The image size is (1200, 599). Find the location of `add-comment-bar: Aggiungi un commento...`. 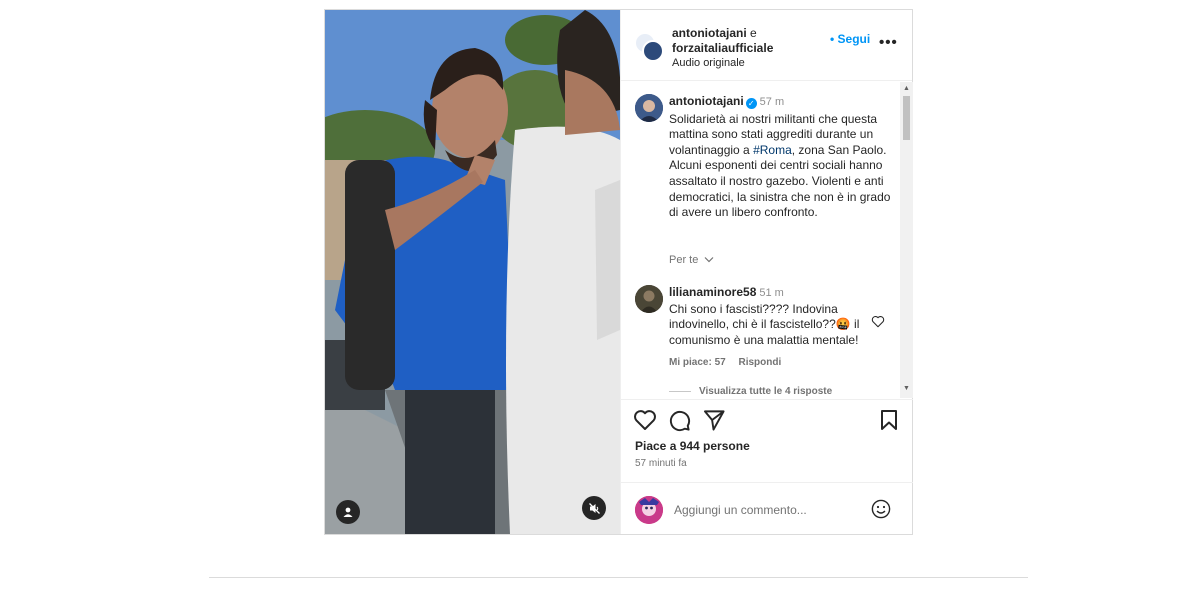

add-comment-bar: Aggiungi un commento... is located at coordinates (767, 508).